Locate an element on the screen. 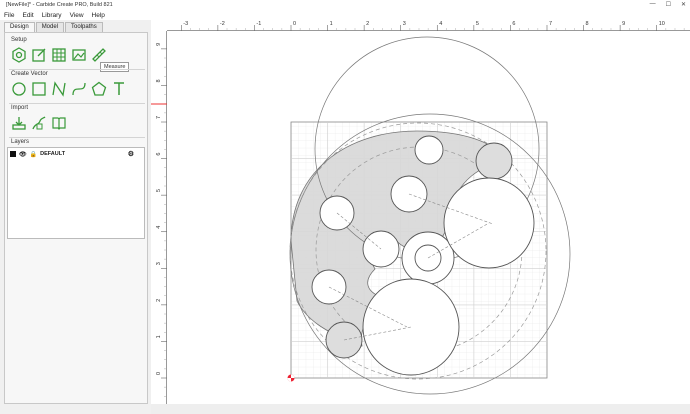 This screenshot has height=414, width=690. ruler-x-label: -2 is located at coordinates (222, 24).